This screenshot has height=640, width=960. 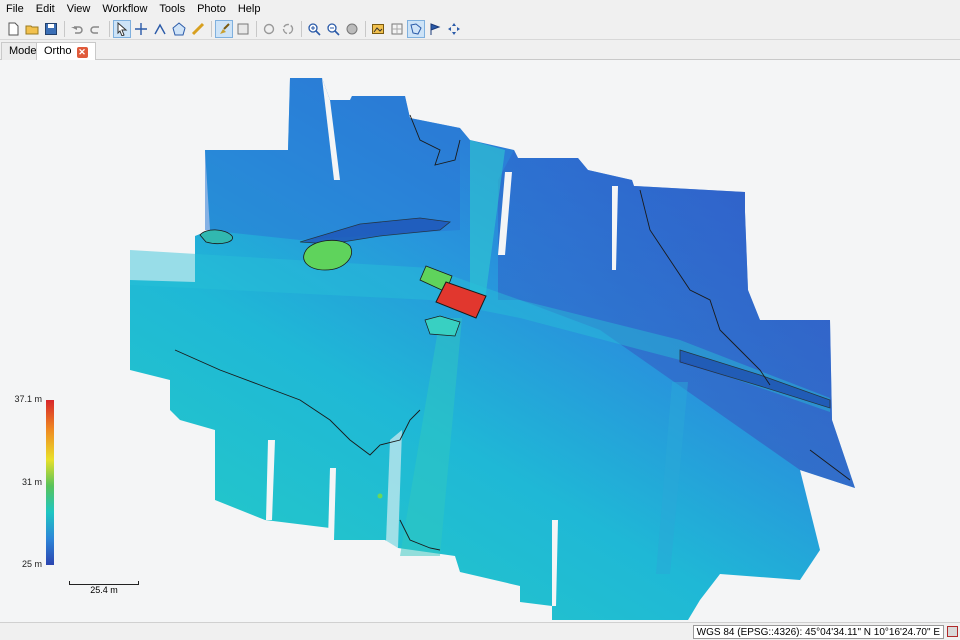 I want to click on ruler-button, so click(x=198, y=29).